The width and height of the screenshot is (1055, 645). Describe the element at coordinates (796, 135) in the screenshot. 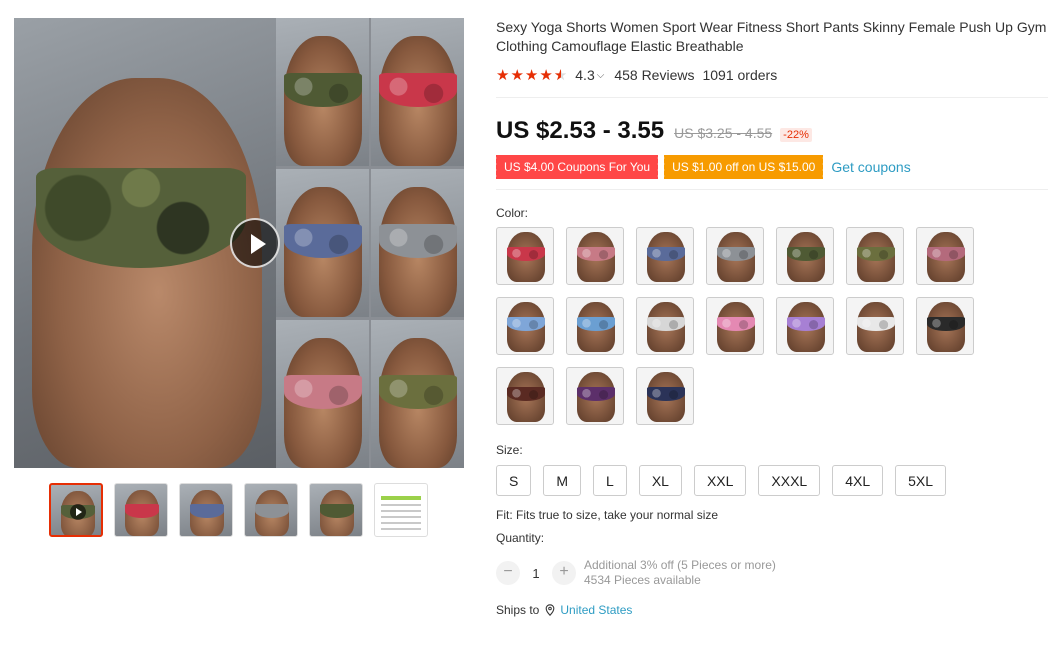

I see `discount-badge: -22%` at that location.